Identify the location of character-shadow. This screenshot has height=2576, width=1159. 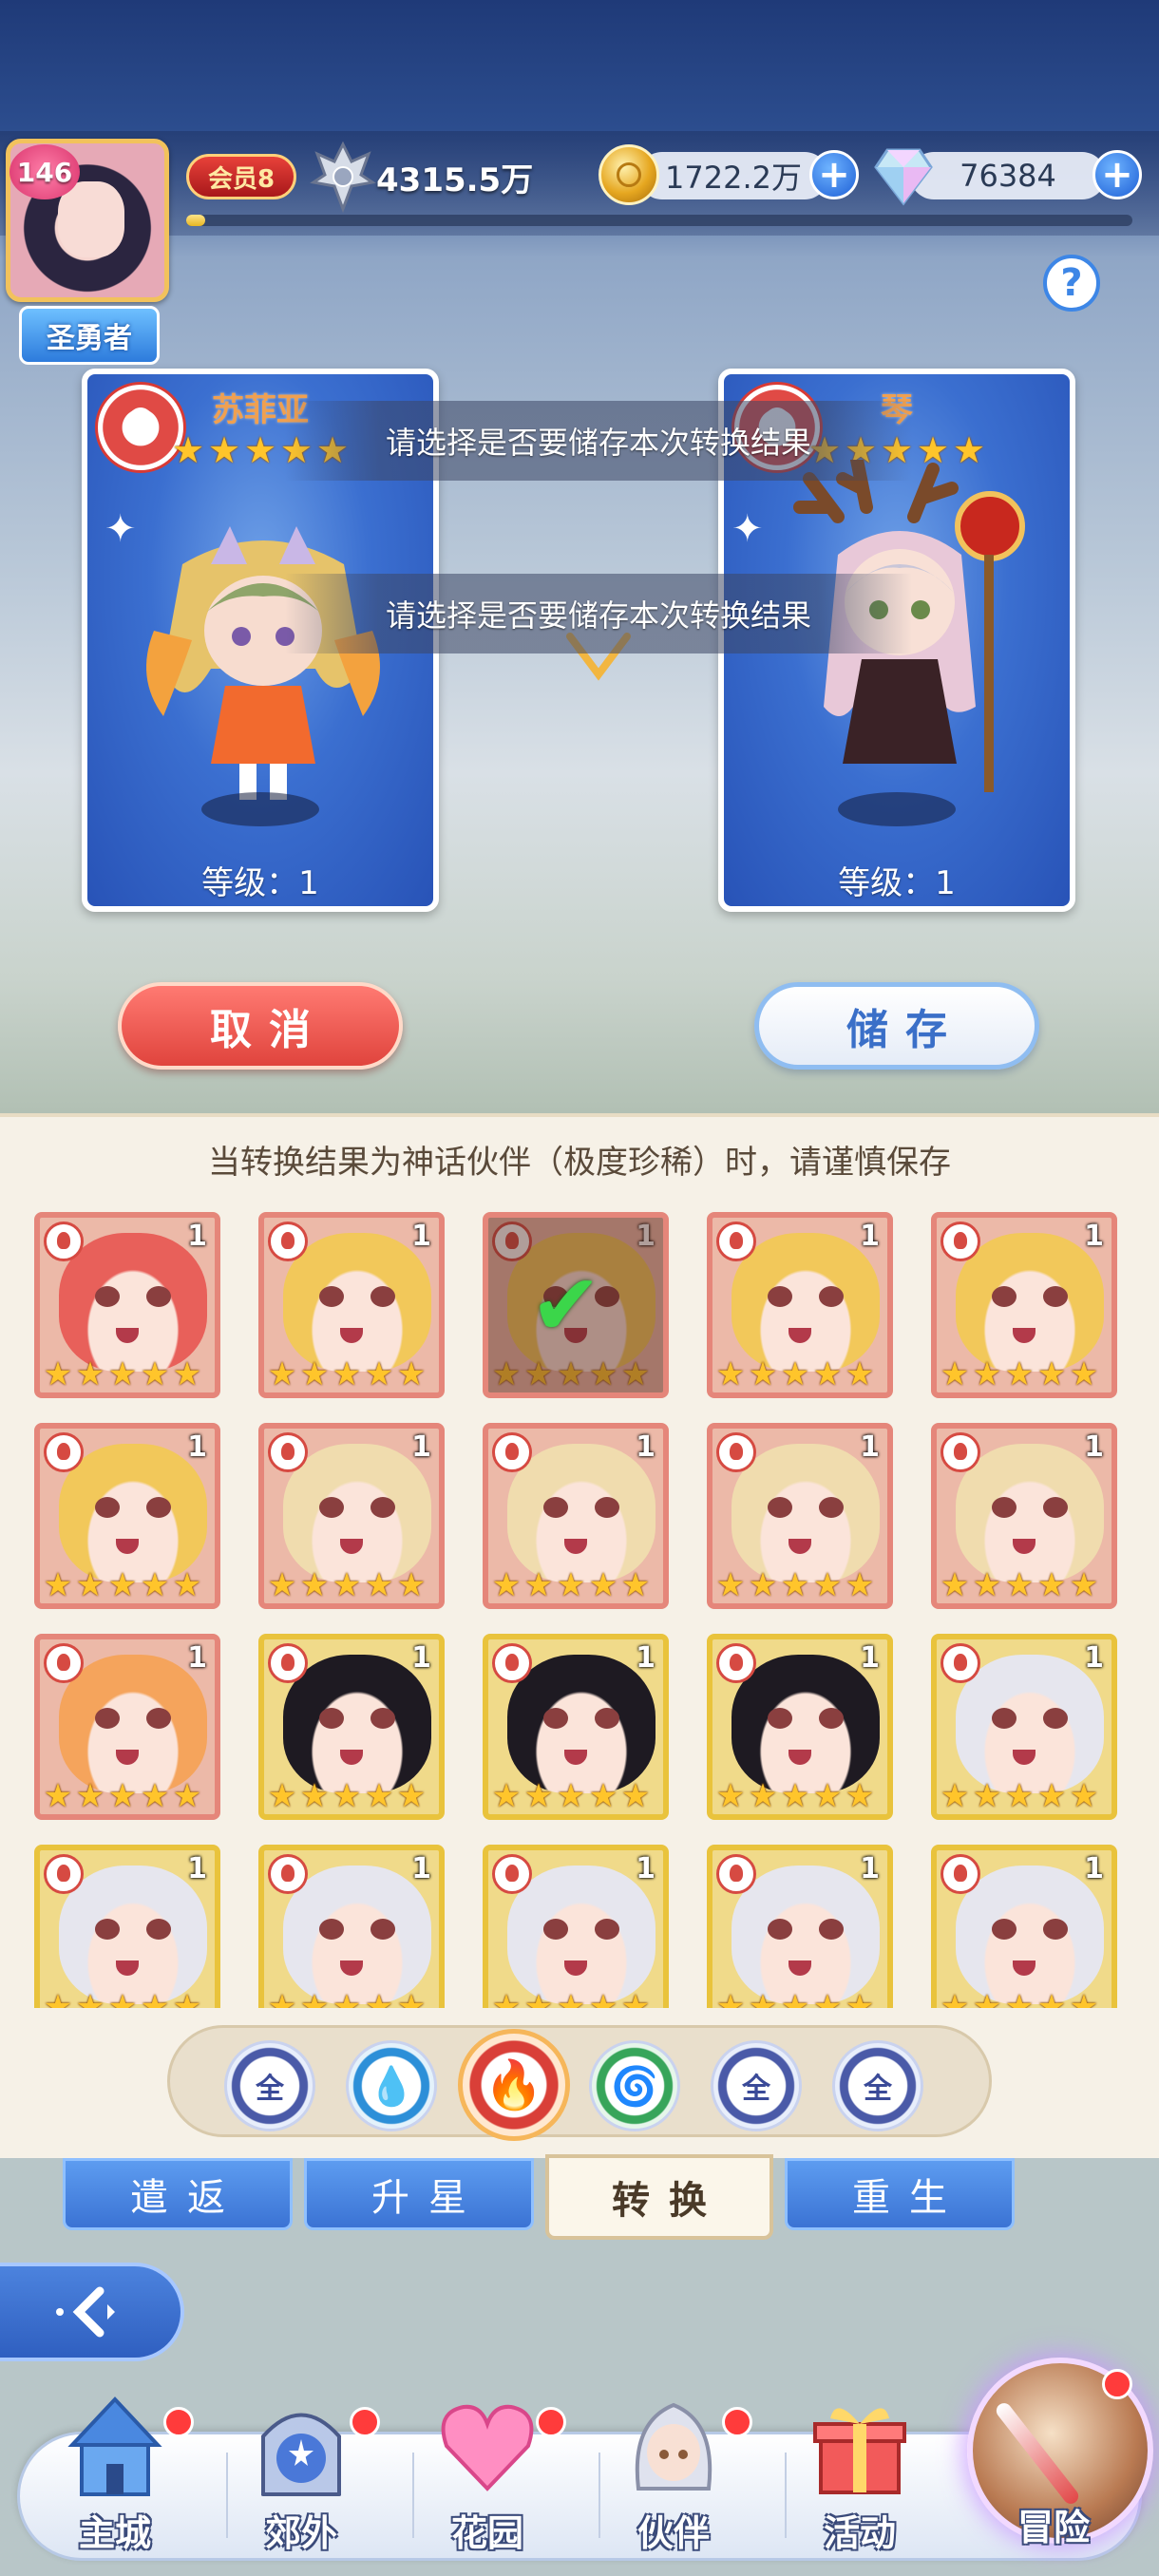
(897, 809).